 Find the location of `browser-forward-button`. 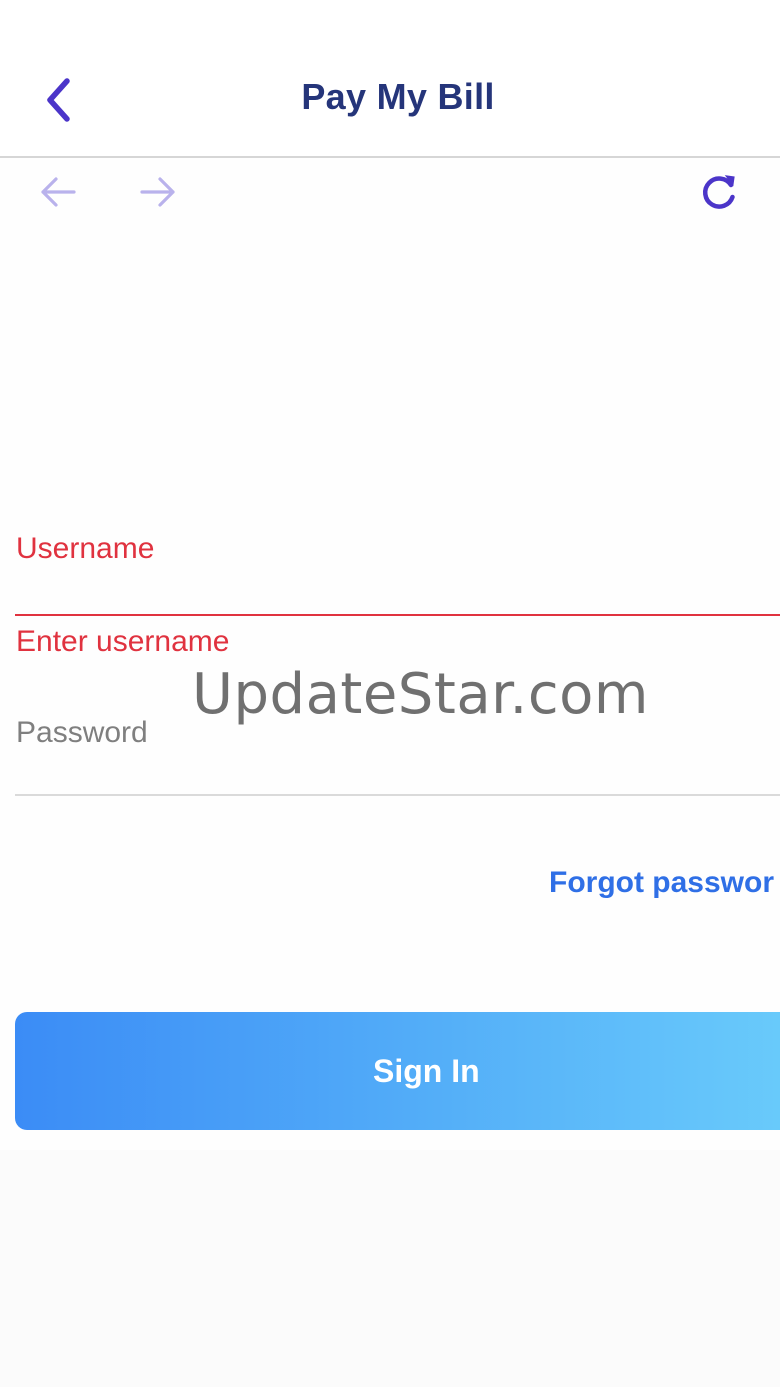

browser-forward-button is located at coordinates (158, 192).